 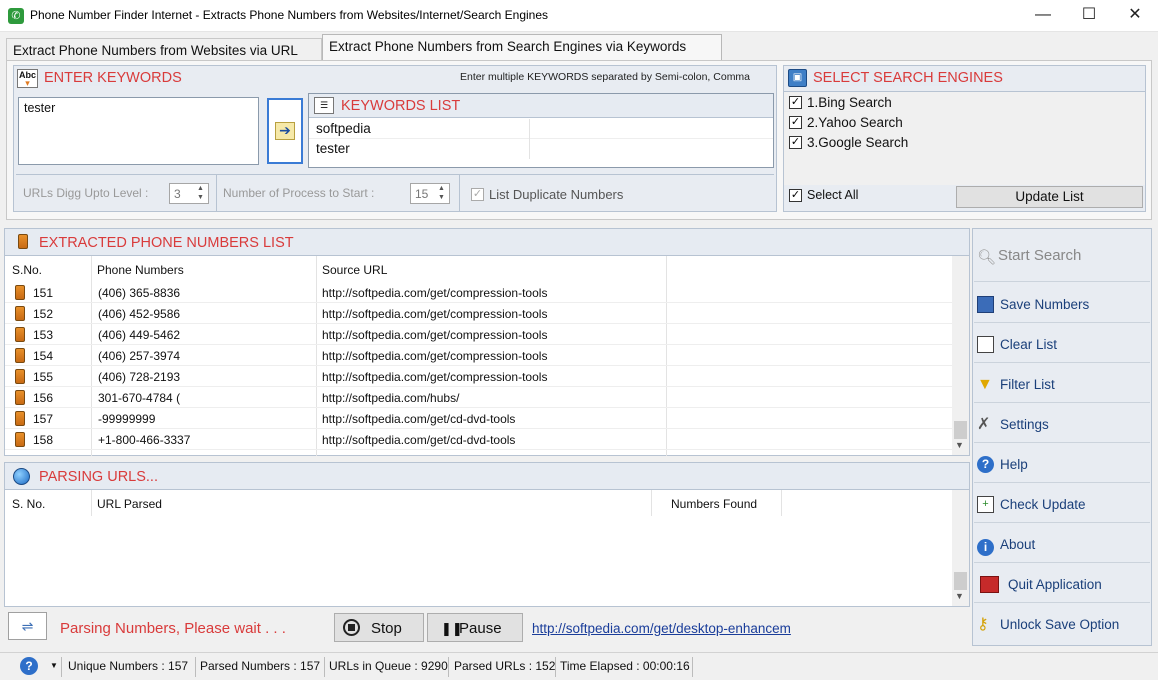 What do you see at coordinates (985, 304) in the screenshot?
I see `save-icon` at bounding box center [985, 304].